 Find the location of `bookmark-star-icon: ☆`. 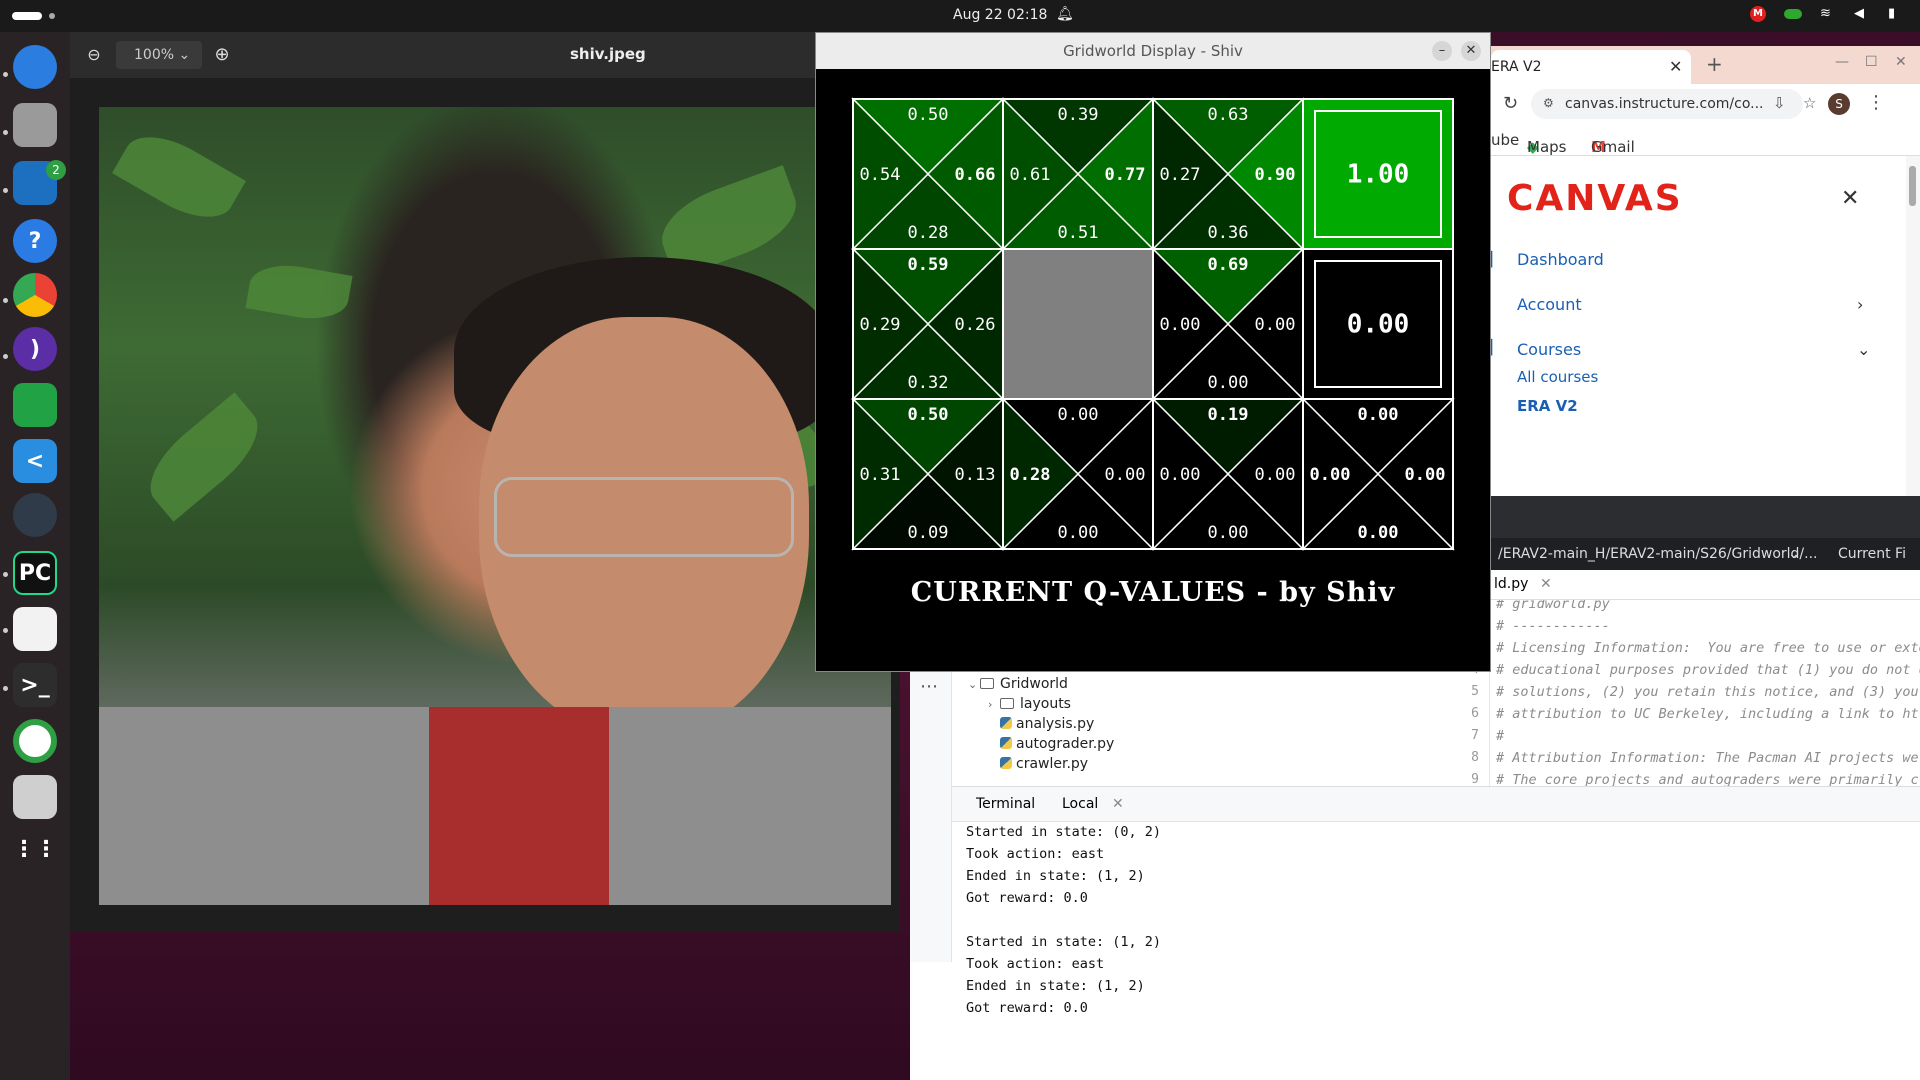

bookmark-star-icon: ☆ is located at coordinates (1809, 103).